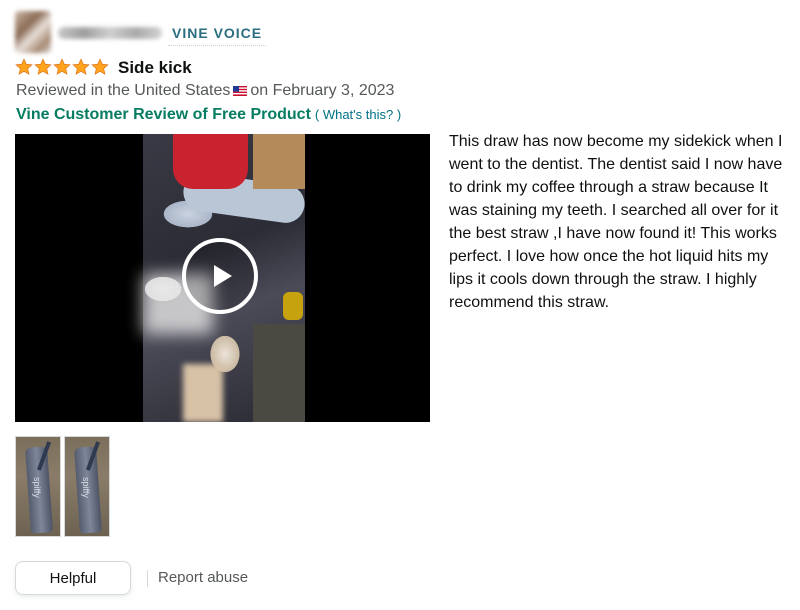 This screenshot has height=610, width=800. I want to click on review-date: on February 3, 2023, so click(322, 90).